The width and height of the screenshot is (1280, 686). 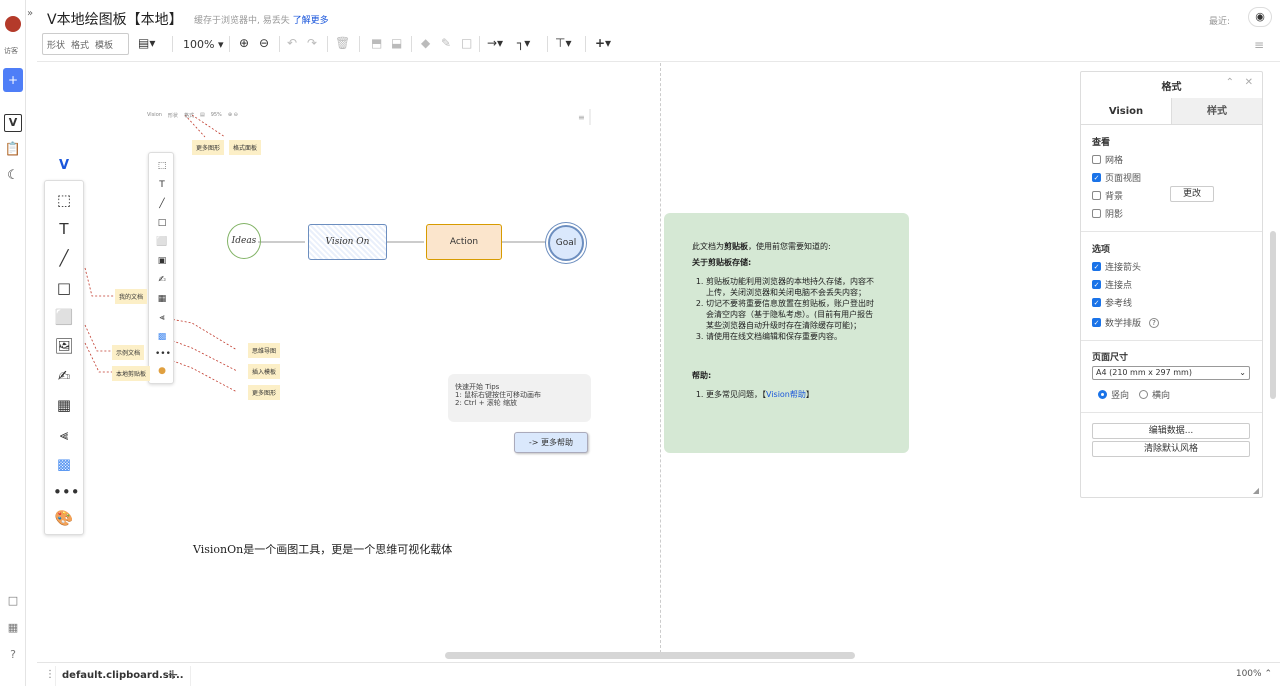 What do you see at coordinates (342, 43) in the screenshot?
I see `delete-icon: 🗑` at bounding box center [342, 43].